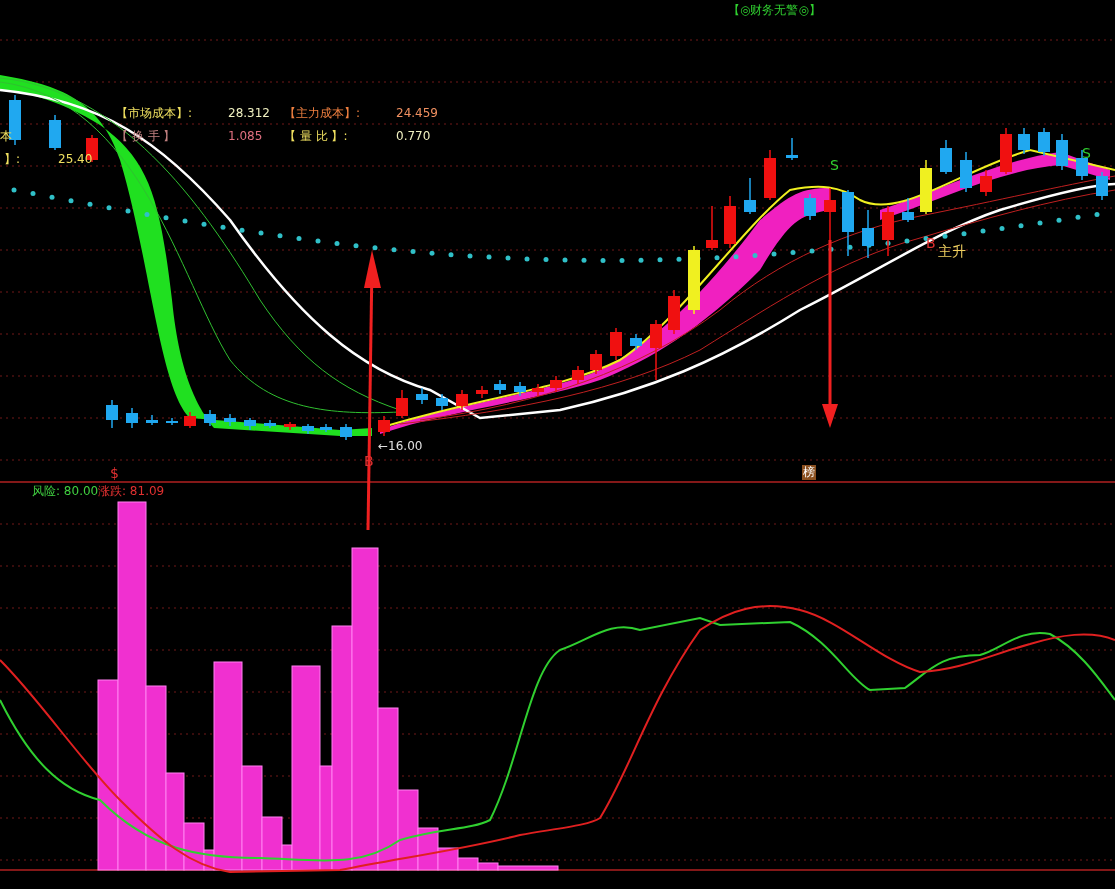 This screenshot has height=889, width=1115. What do you see at coordinates (369, 461) in the screenshot?
I see `signal-label: B` at bounding box center [369, 461].